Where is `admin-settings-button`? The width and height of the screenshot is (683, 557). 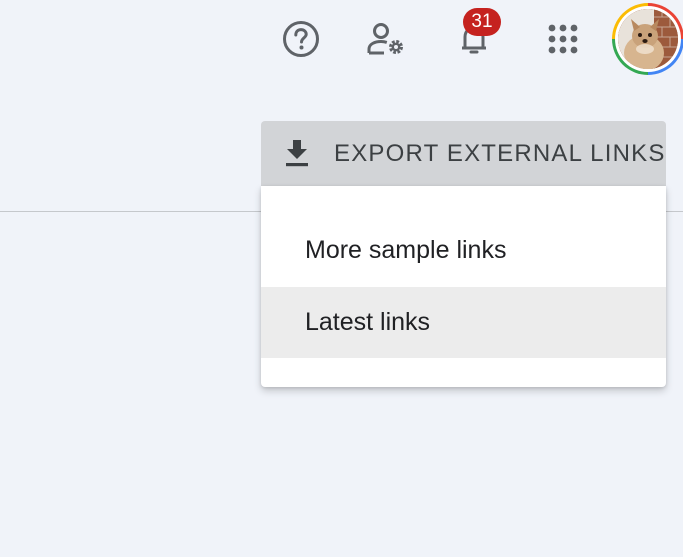
admin-settings-button is located at coordinates (387, 39).